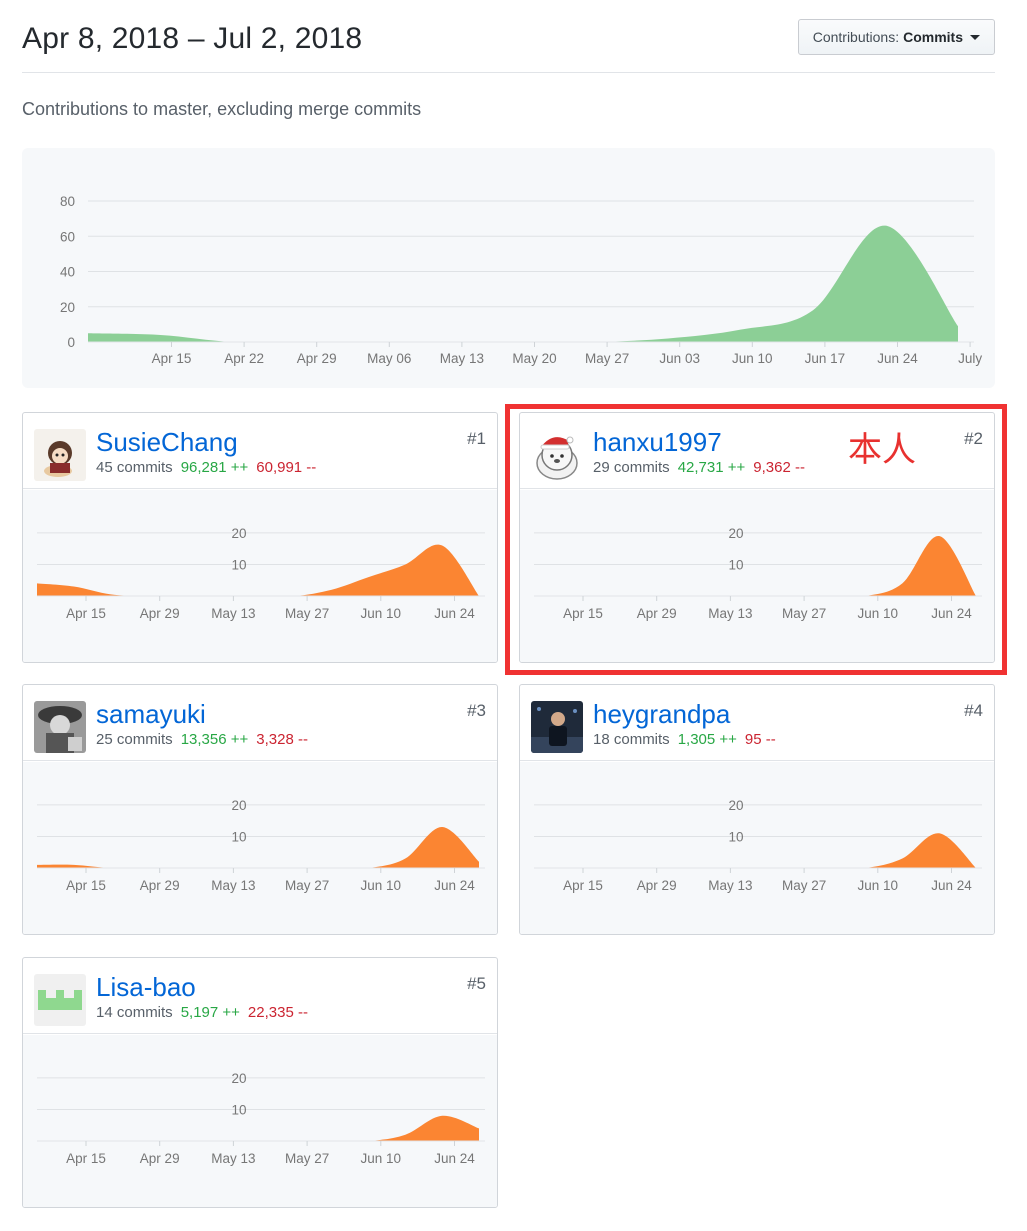 The width and height of the screenshot is (1027, 1231). I want to click on contributor-username-link: heygrandpa, so click(661, 714).